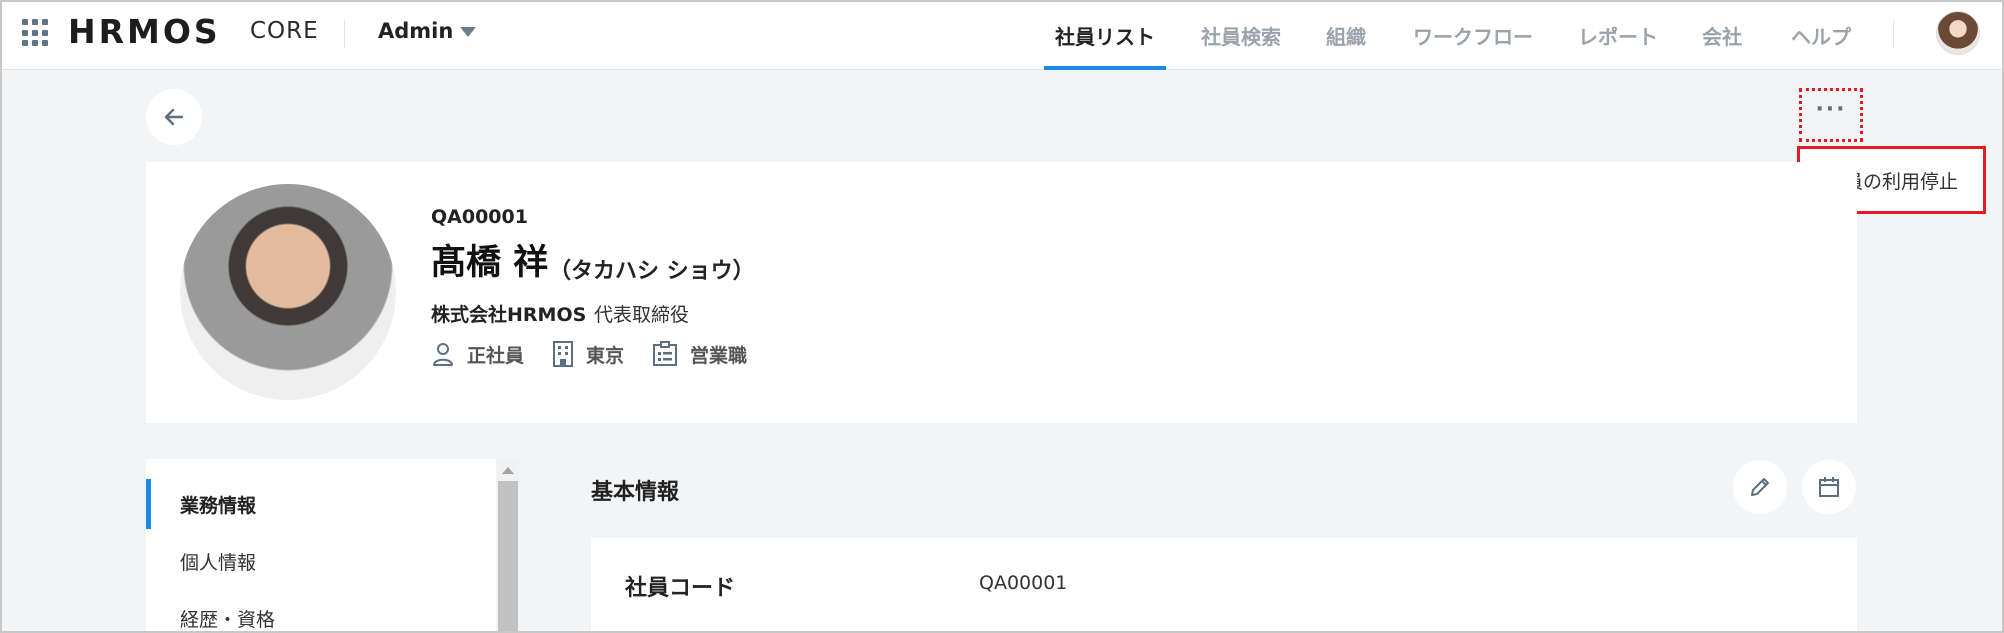 This screenshot has width=2004, height=633. I want to click on field-label-employee-code: 社員コード, so click(680, 588).